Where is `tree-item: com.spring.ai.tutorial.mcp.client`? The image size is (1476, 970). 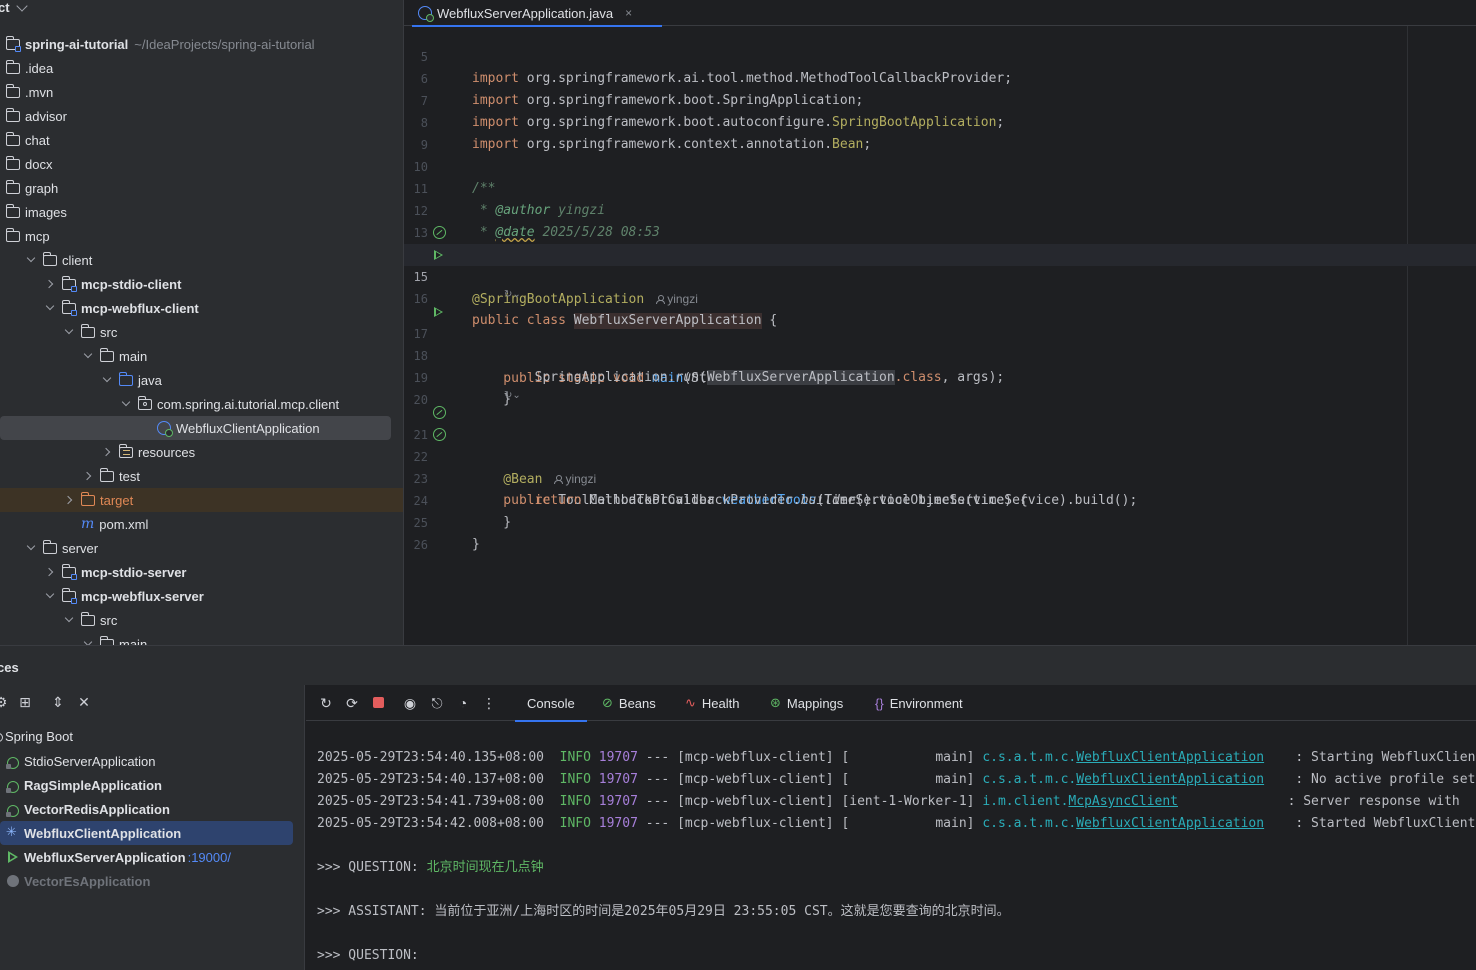 tree-item: com.spring.ai.tutorial.mcp.client is located at coordinates (201, 404).